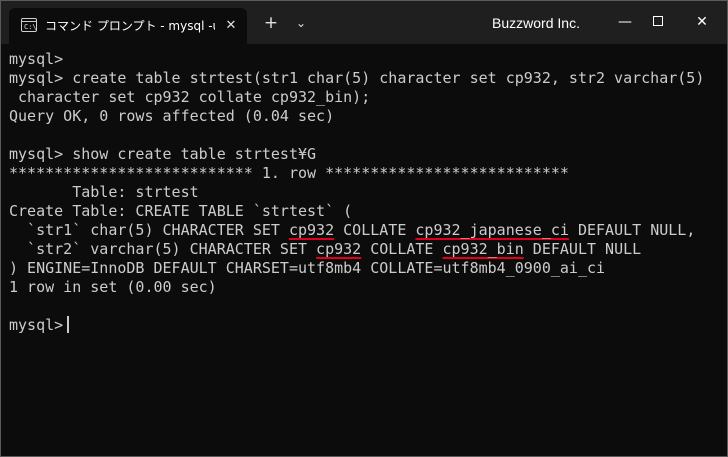 The height and width of the screenshot is (457, 728). I want to click on console-icon: C:\, so click(29, 25).